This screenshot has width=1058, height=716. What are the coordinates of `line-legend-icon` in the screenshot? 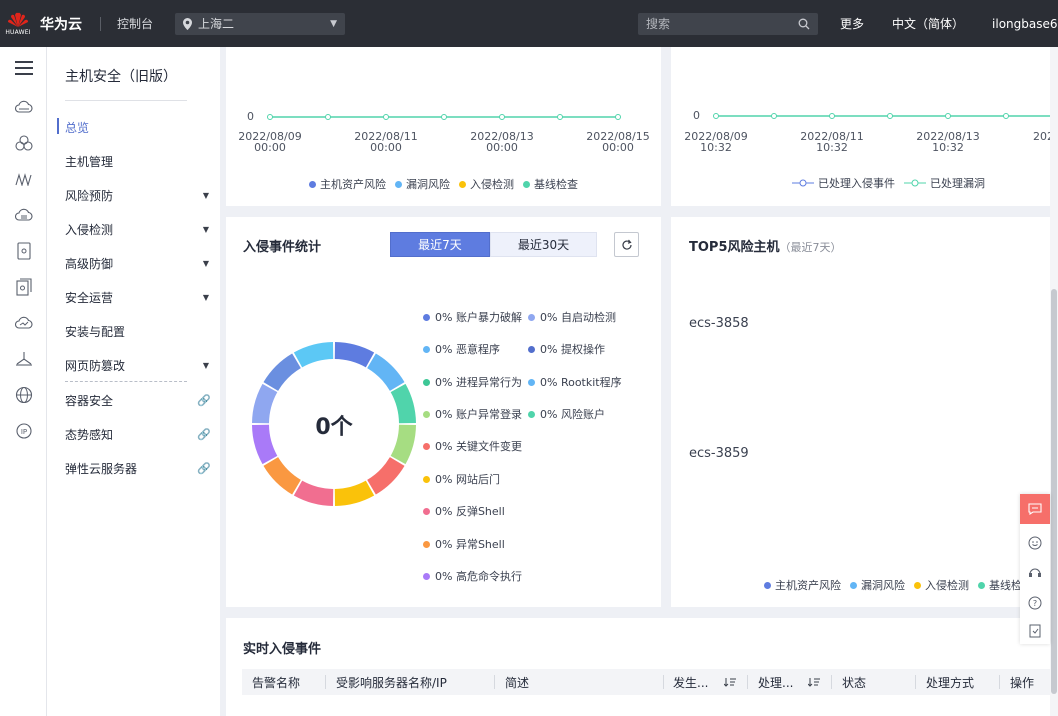 It's located at (803, 183).